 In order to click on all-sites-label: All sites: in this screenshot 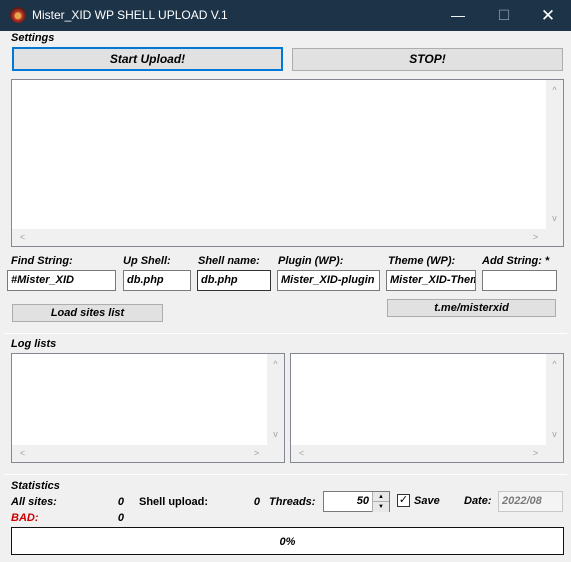, I will do `click(34, 502)`.